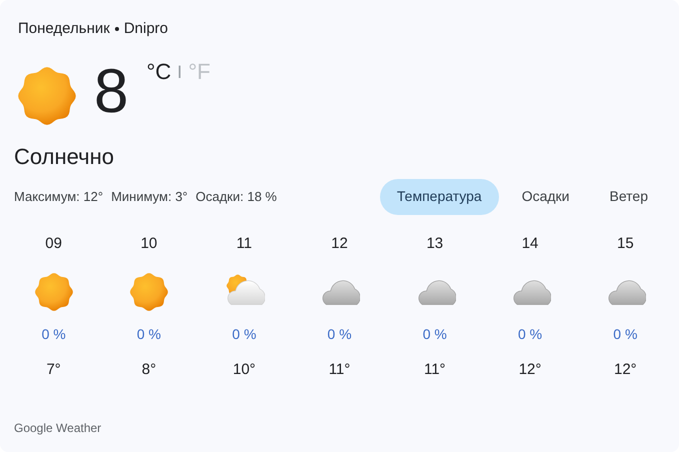  I want to click on unit-toggle: °C, so click(159, 71).